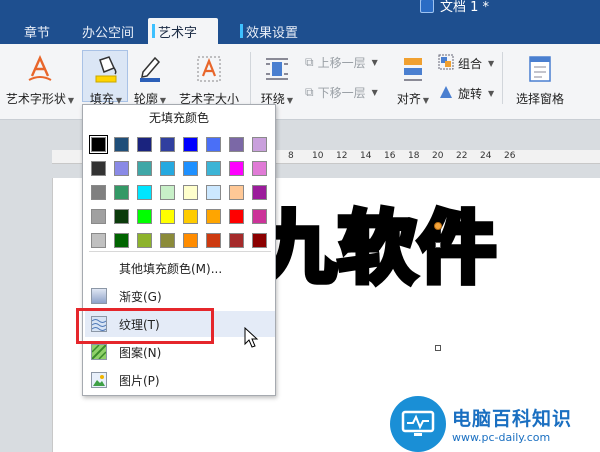 Image resolution: width=600 pixels, height=452 pixels. I want to click on align-icon, so click(413, 69).